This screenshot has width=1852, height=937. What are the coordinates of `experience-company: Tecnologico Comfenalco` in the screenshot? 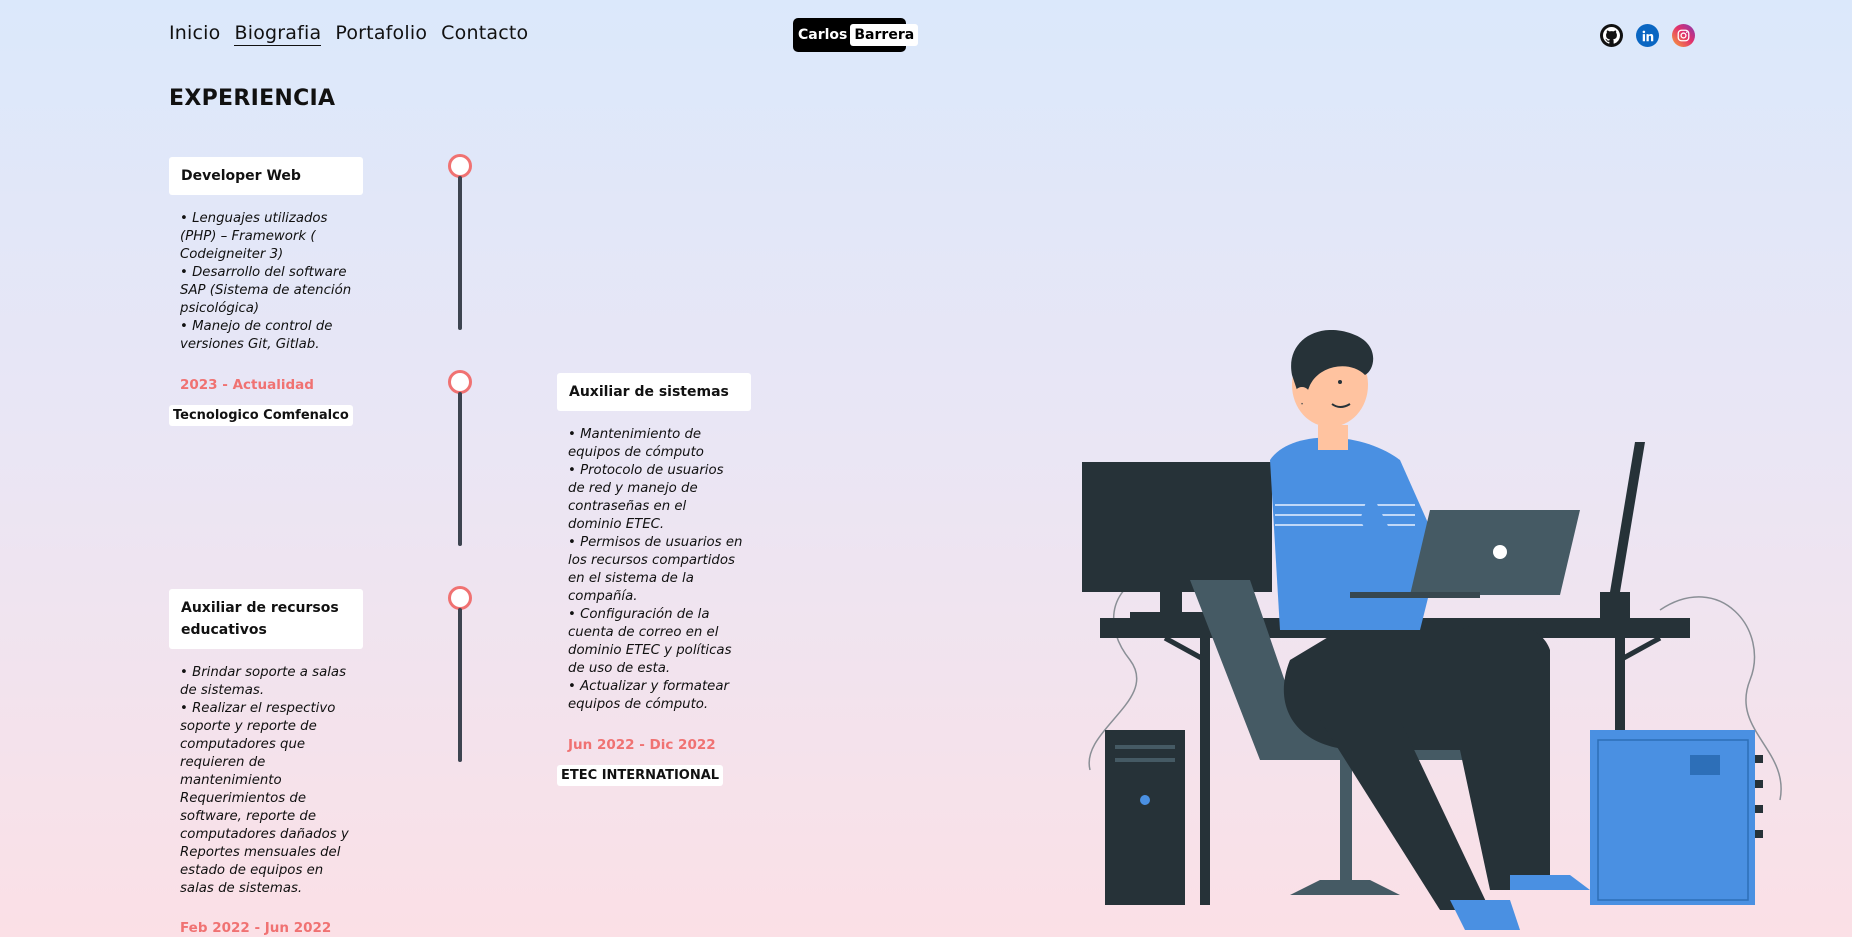 It's located at (261, 415).